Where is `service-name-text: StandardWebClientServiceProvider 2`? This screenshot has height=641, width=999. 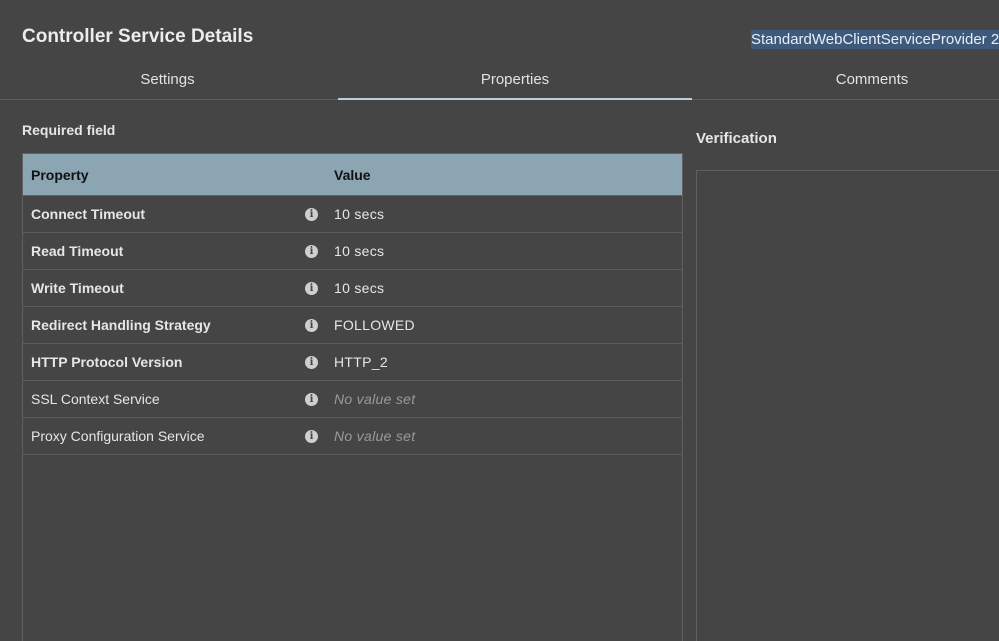
service-name-text: StandardWebClientServiceProvider 2 is located at coordinates (875, 39).